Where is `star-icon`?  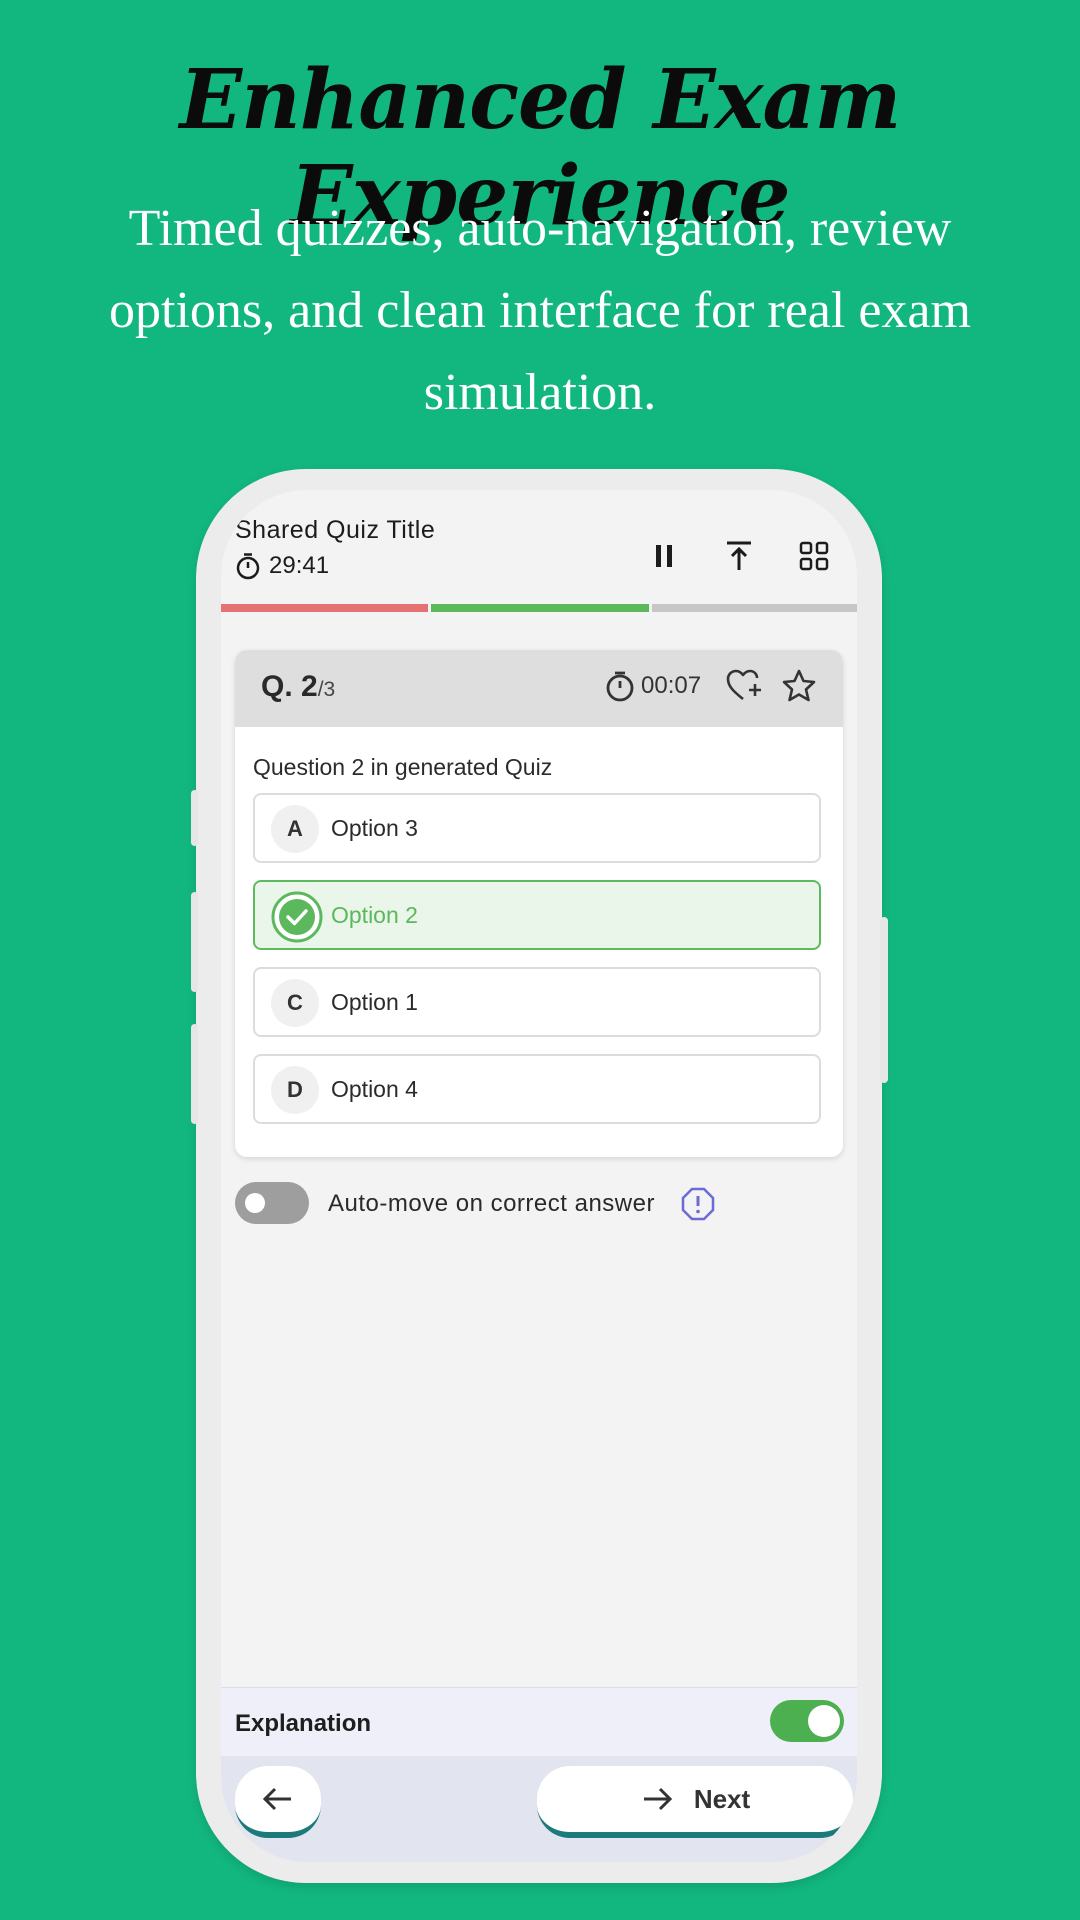
star-icon is located at coordinates (799, 685).